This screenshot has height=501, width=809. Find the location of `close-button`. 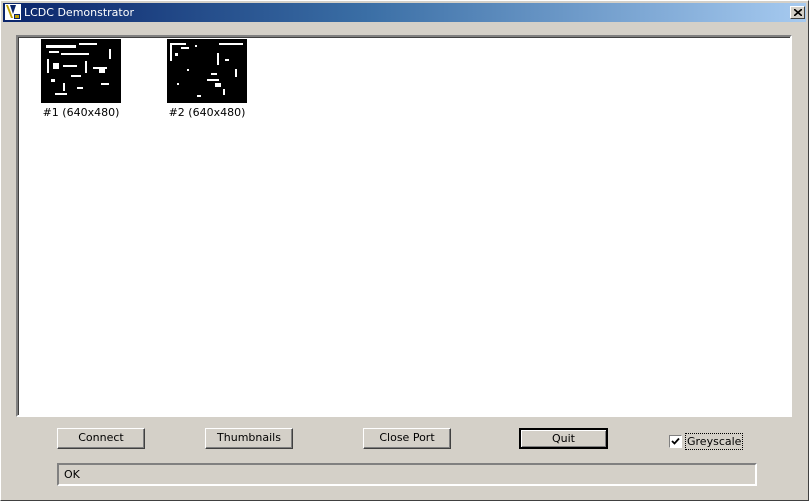

close-button is located at coordinates (797, 12).